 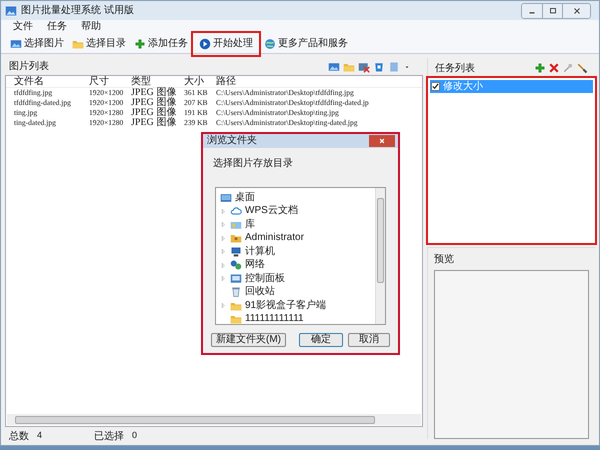 What do you see at coordinates (57, 27) in the screenshot?
I see `menu-item: 任务` at bounding box center [57, 27].